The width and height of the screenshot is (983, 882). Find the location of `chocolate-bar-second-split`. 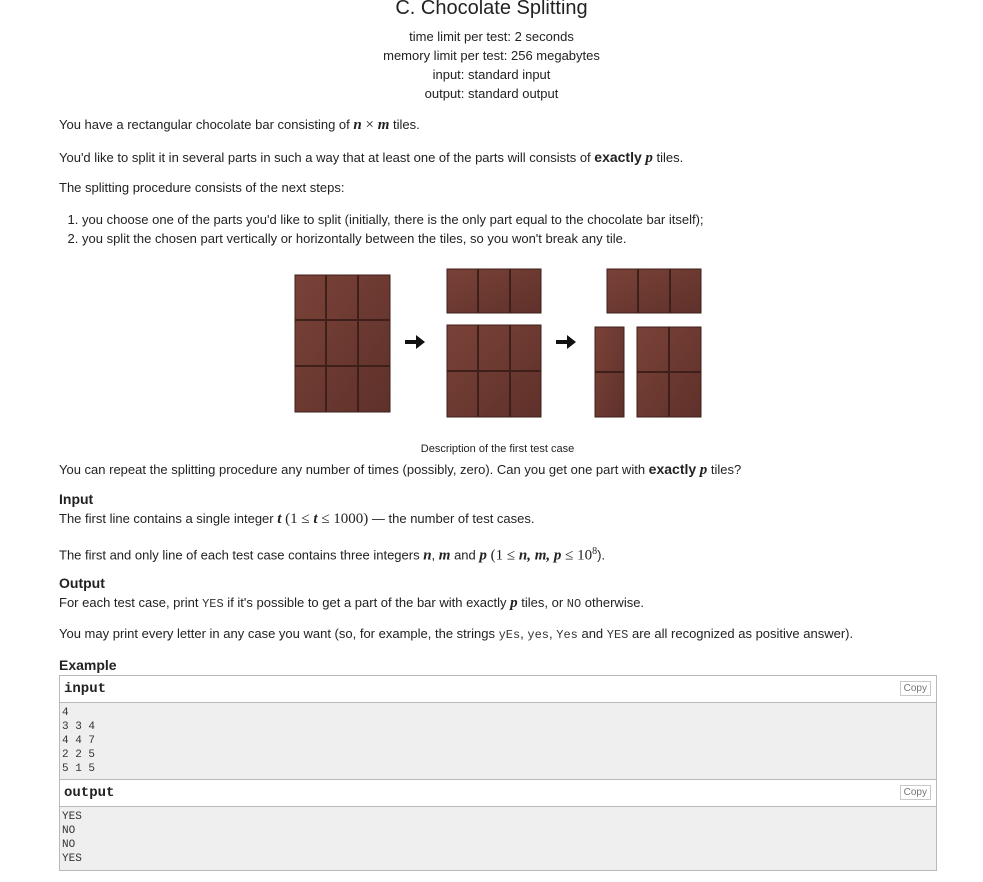

chocolate-bar-second-split is located at coordinates (648, 343).